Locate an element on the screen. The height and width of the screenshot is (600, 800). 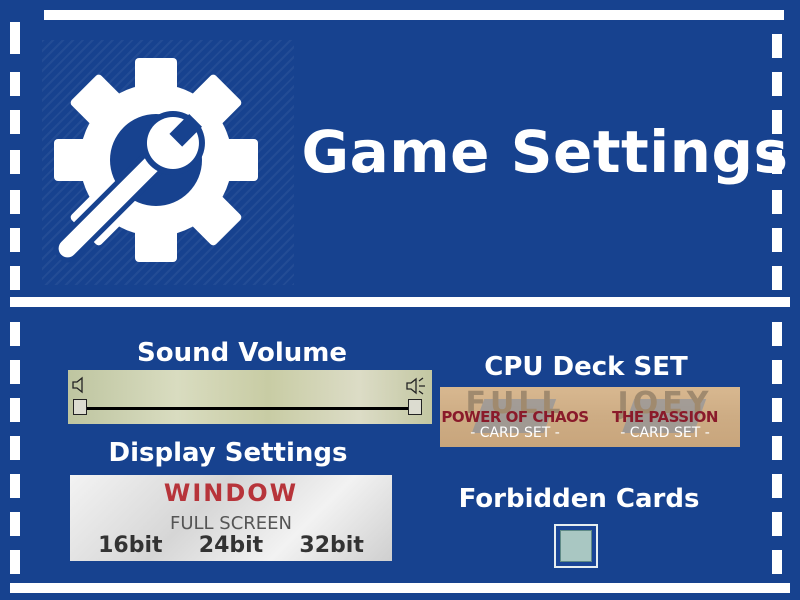
deck-option-joey: JOEY THE PASSION - CARD SET - is located at coordinates (665, 417).